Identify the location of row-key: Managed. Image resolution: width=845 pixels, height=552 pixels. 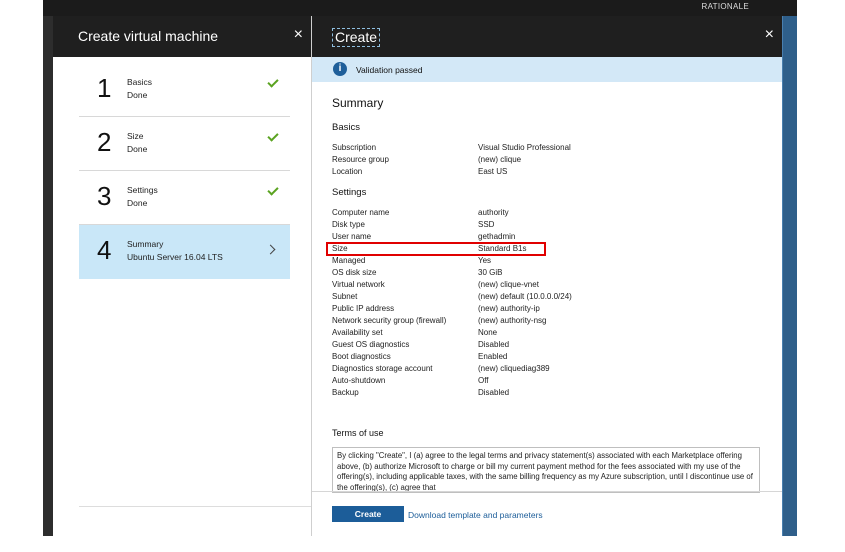
(349, 260).